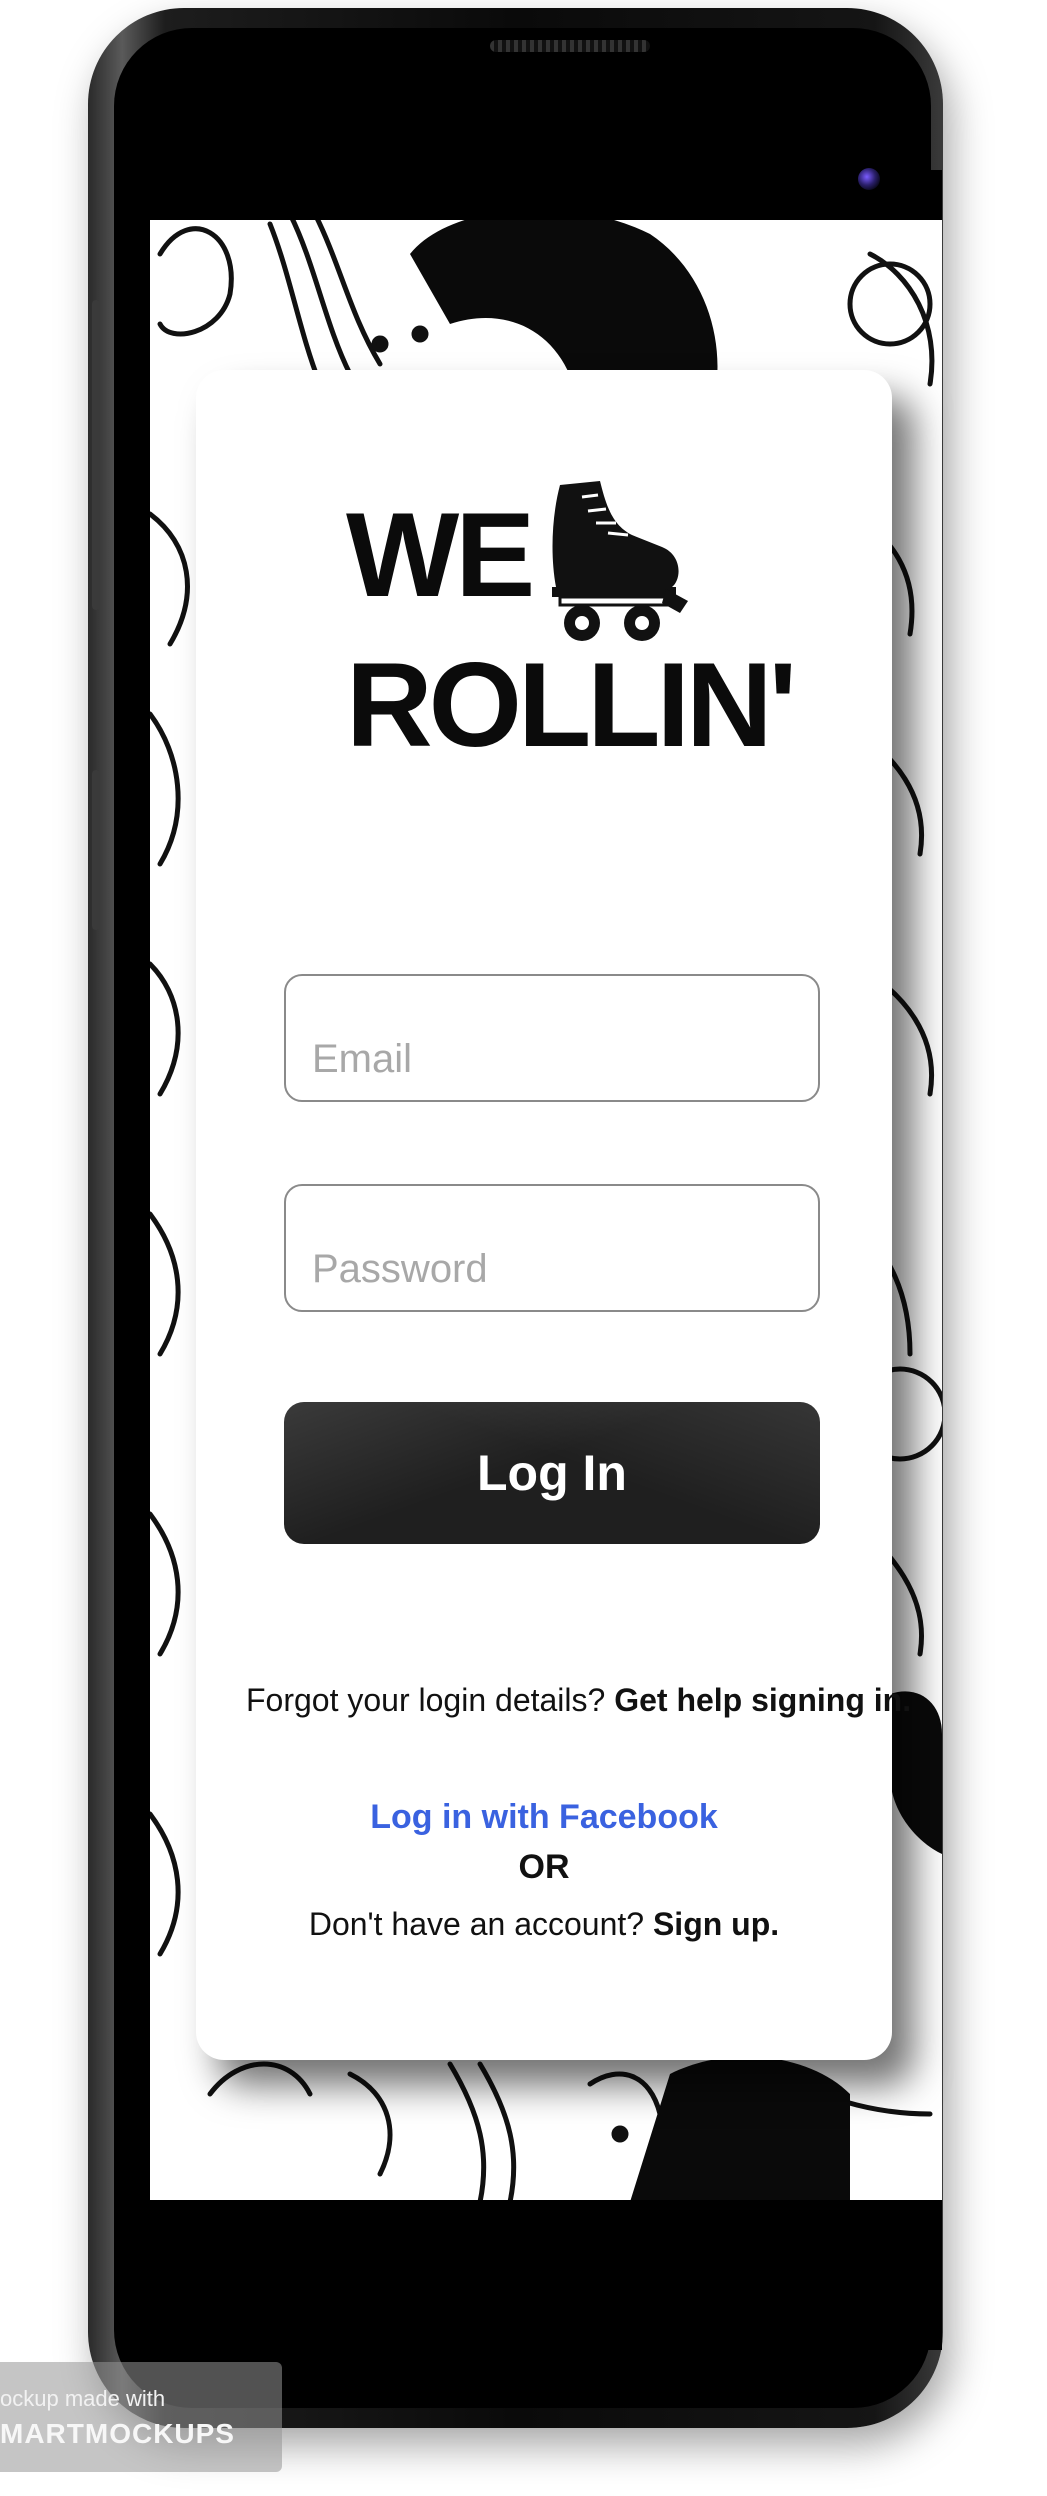 The width and height of the screenshot is (1047, 2496). I want to click on front-camera-icon, so click(869, 179).